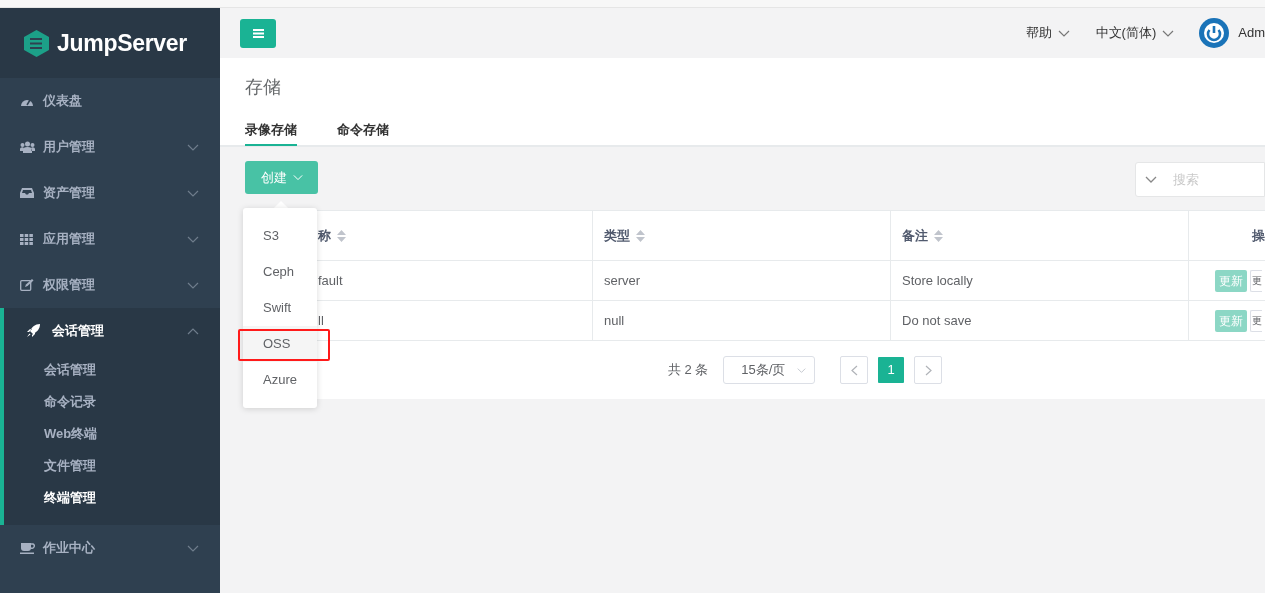 The height and width of the screenshot is (593, 1265). What do you see at coordinates (937, 320) in the screenshot?
I see `table-cell-text: Do not save` at bounding box center [937, 320].